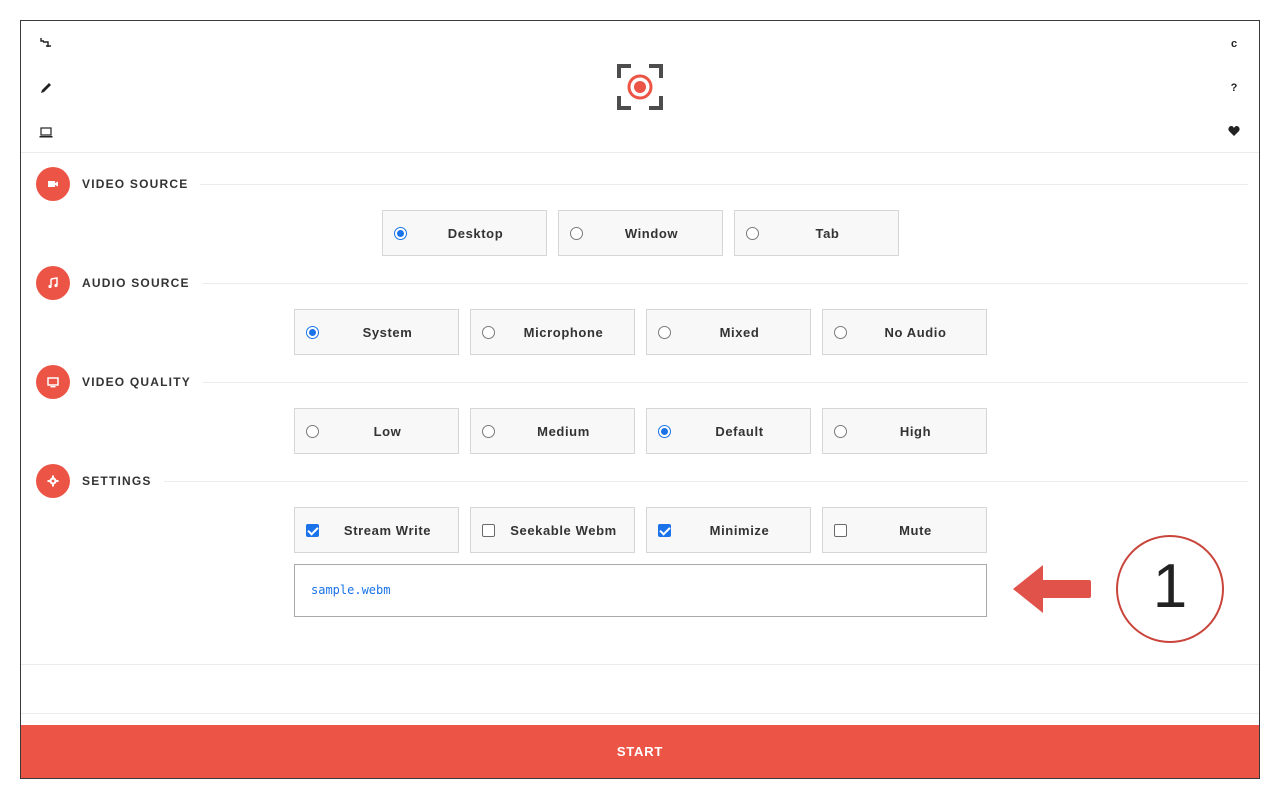 The height and width of the screenshot is (800, 1280). What do you see at coordinates (739, 431) in the screenshot?
I see `option-label: Default` at bounding box center [739, 431].